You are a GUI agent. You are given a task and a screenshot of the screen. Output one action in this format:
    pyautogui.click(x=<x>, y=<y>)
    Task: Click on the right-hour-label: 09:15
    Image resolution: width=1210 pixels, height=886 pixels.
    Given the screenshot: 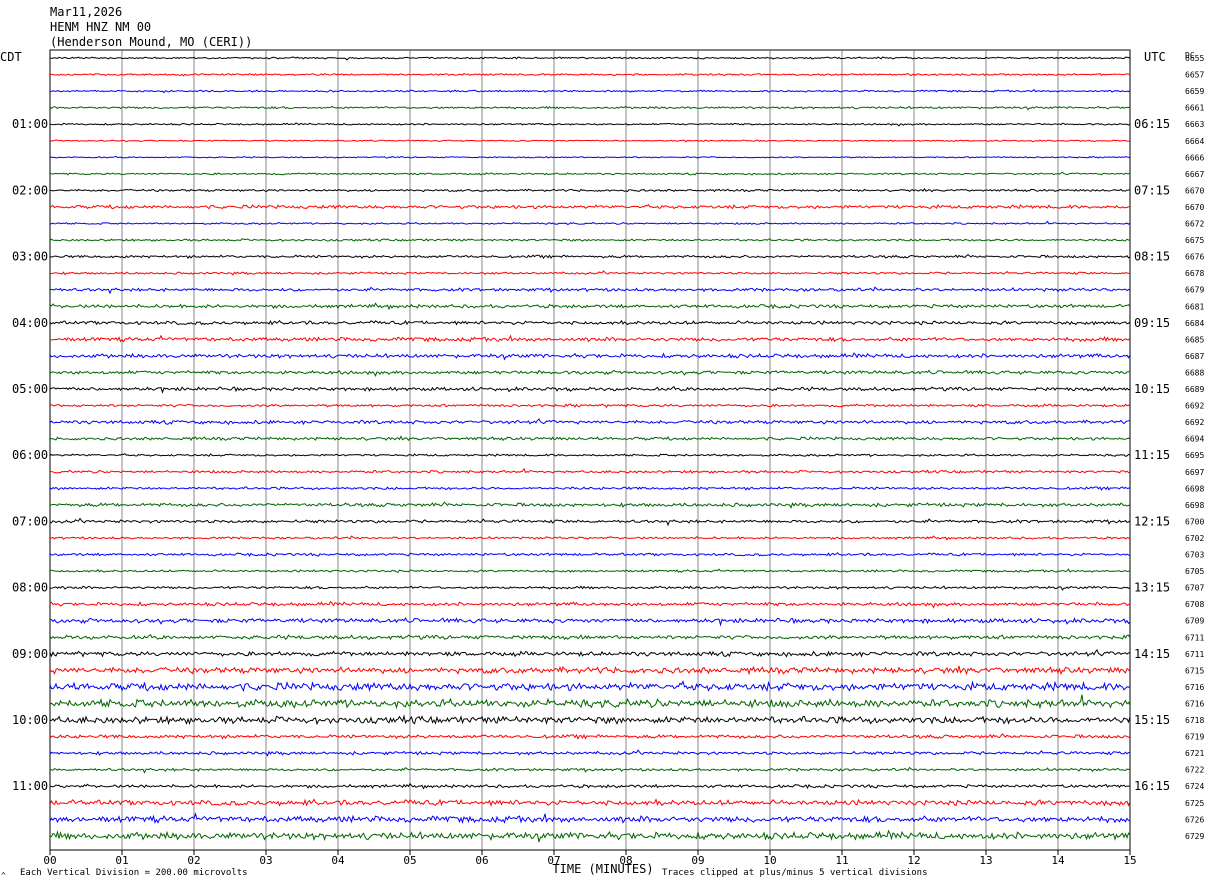 What is the action you would take?
    pyautogui.click(x=1152, y=323)
    